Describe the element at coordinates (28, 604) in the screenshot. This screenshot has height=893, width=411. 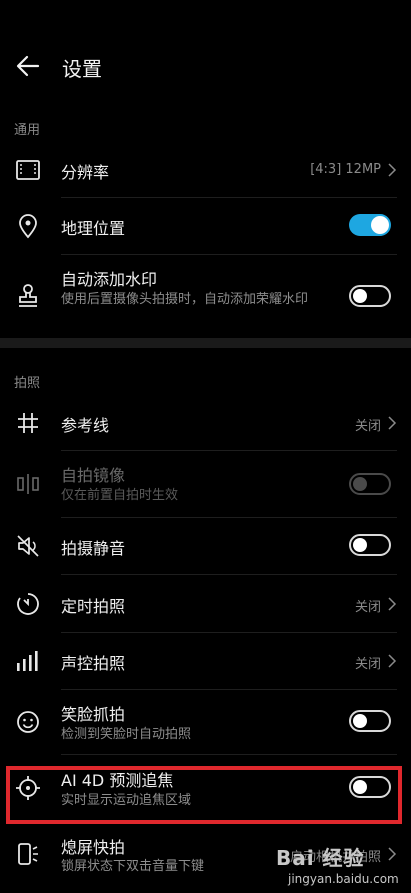
I see `timer-icon` at that location.